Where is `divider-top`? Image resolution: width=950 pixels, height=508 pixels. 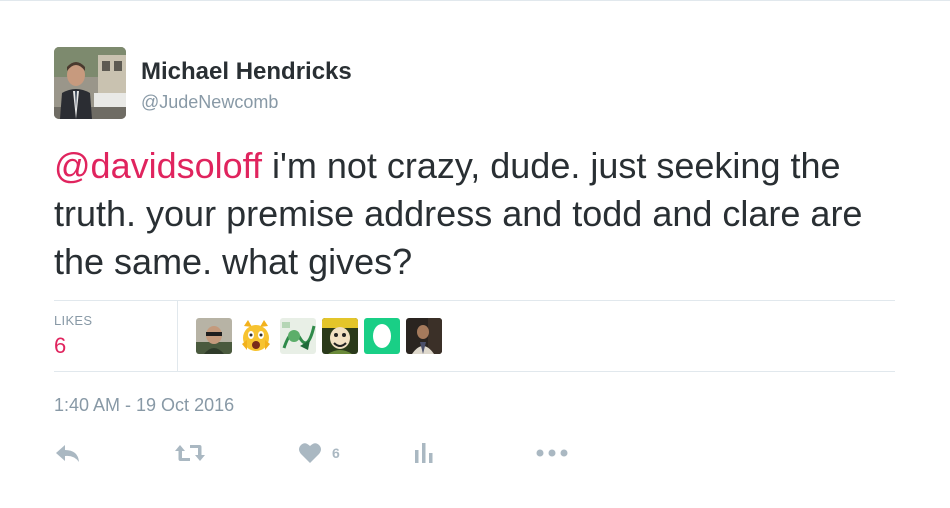 divider-top is located at coordinates (474, 300).